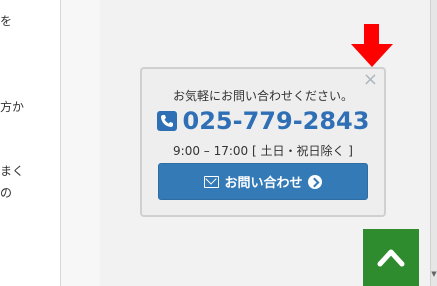 The height and width of the screenshot is (286, 437). What do you see at coordinates (6, 21) in the screenshot?
I see `text-fragment: を` at bounding box center [6, 21].